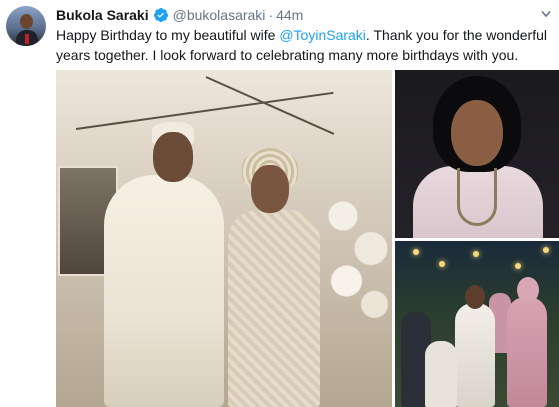  I want to click on photo-portrait, so click(477, 154).